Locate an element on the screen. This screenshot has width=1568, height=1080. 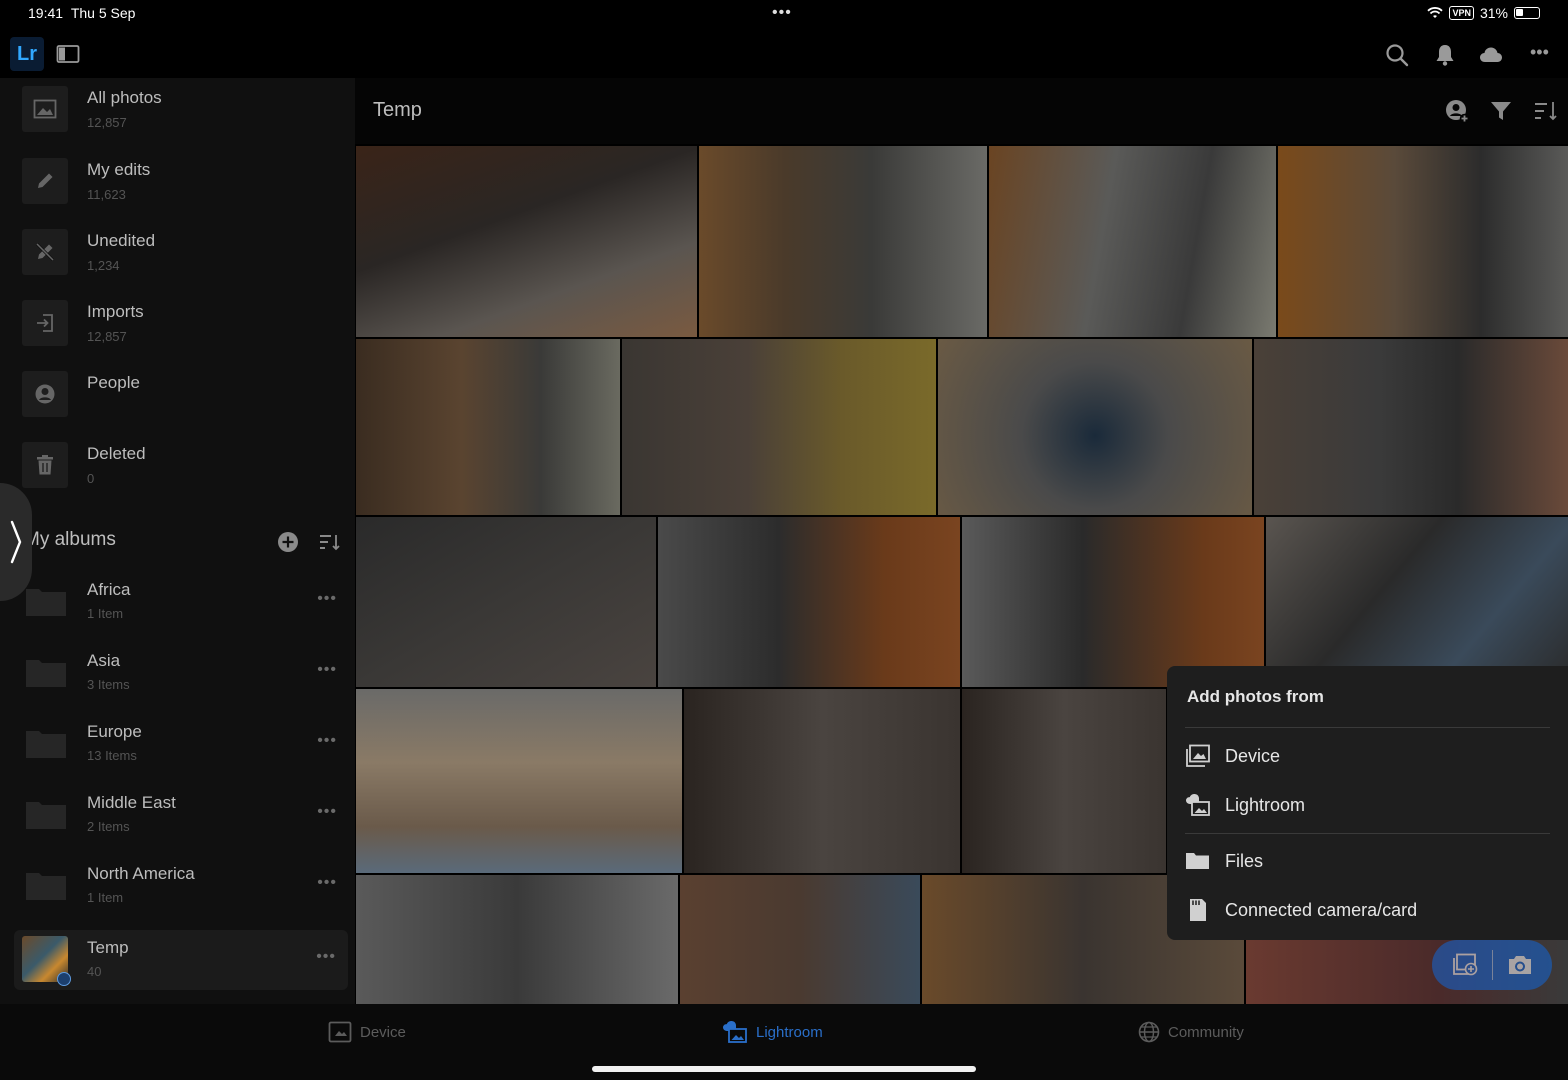
menu-item-label: Lightroom is located at coordinates (1265, 805).